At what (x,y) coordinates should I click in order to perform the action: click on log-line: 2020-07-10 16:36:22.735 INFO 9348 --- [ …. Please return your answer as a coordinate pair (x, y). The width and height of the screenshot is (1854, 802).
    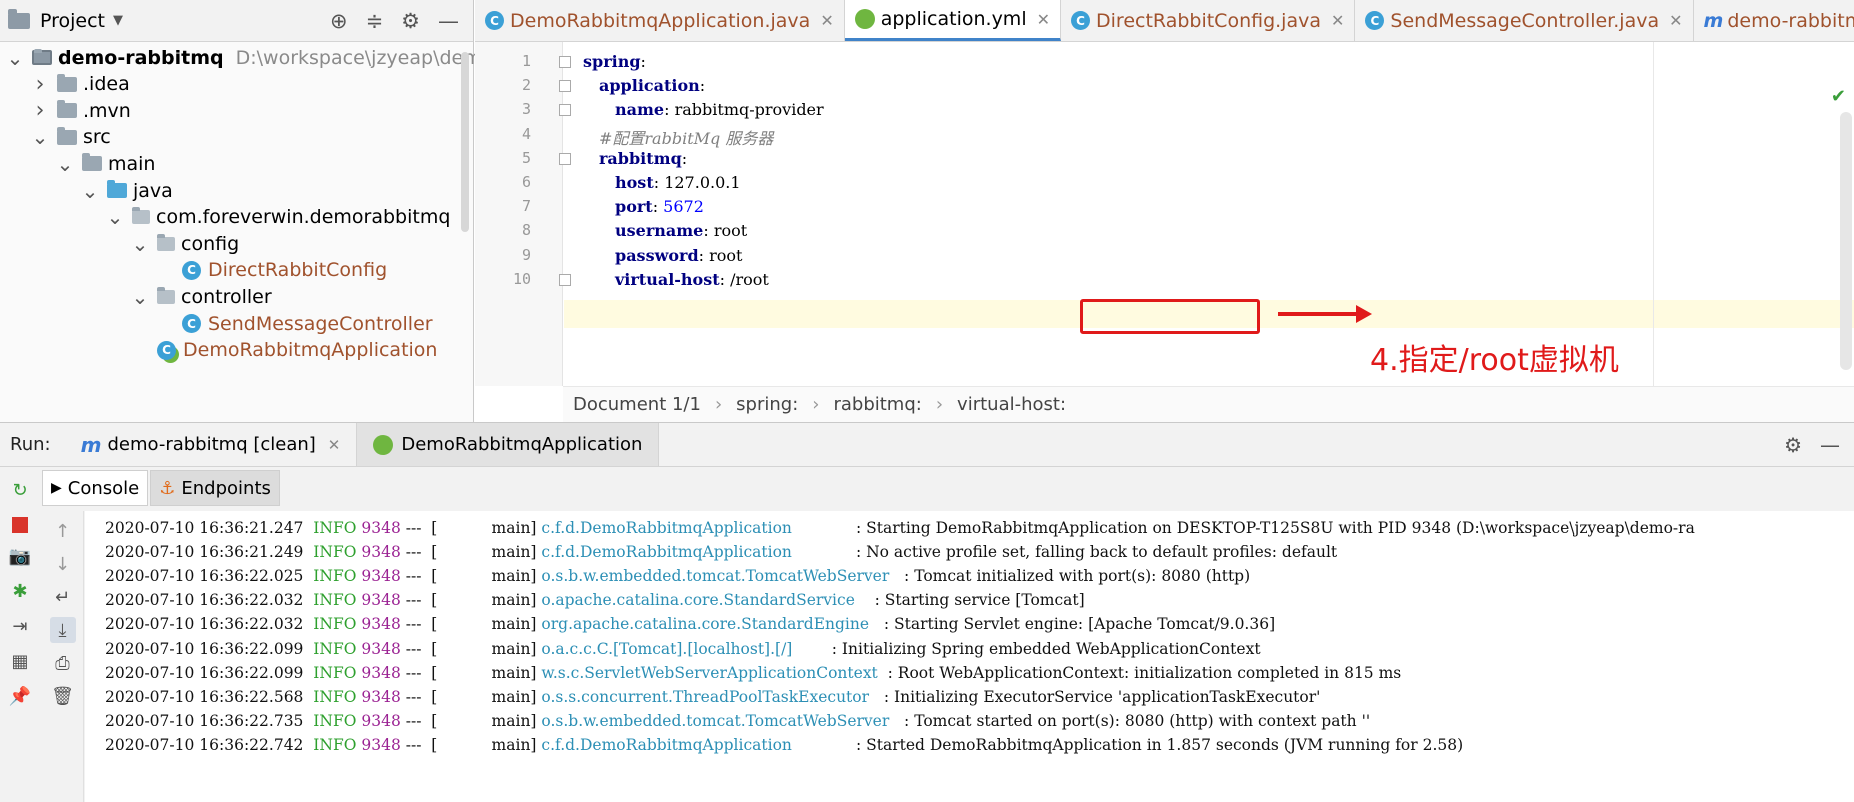
    Looking at the image, I should click on (737, 721).